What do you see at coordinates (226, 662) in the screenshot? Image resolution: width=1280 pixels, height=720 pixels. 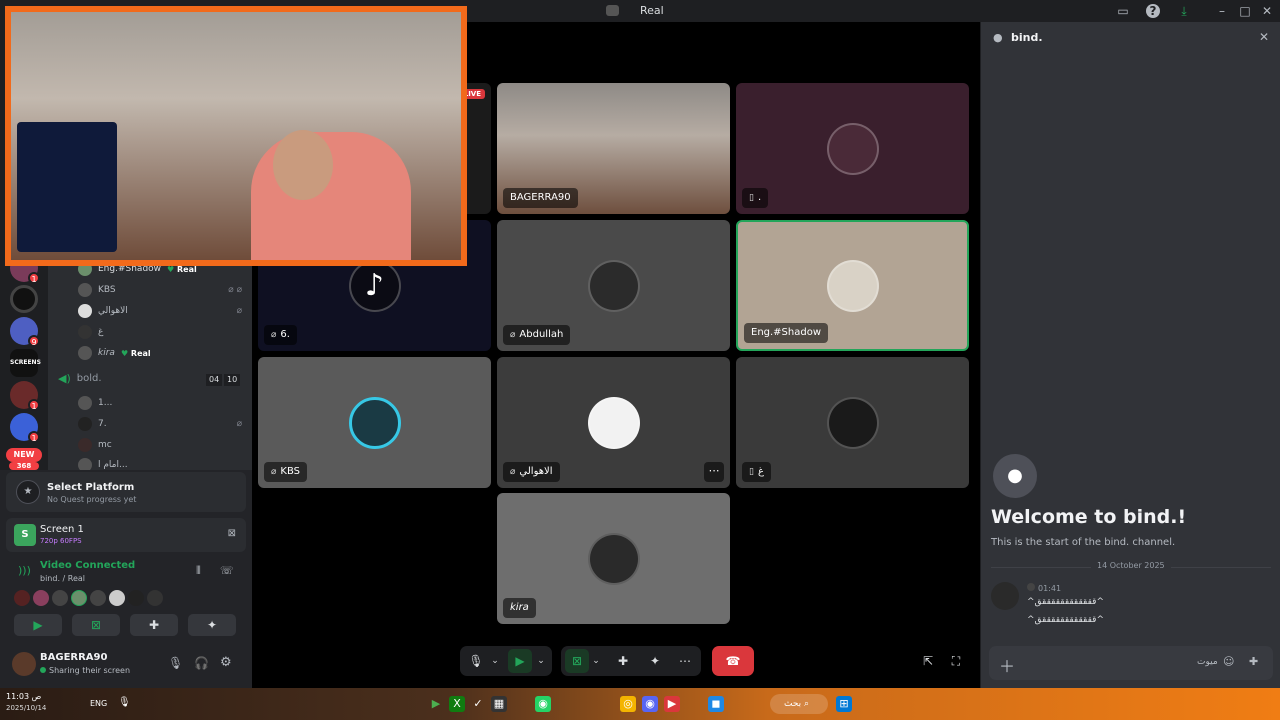 I see `settings-gear-icon: ⚙` at bounding box center [226, 662].